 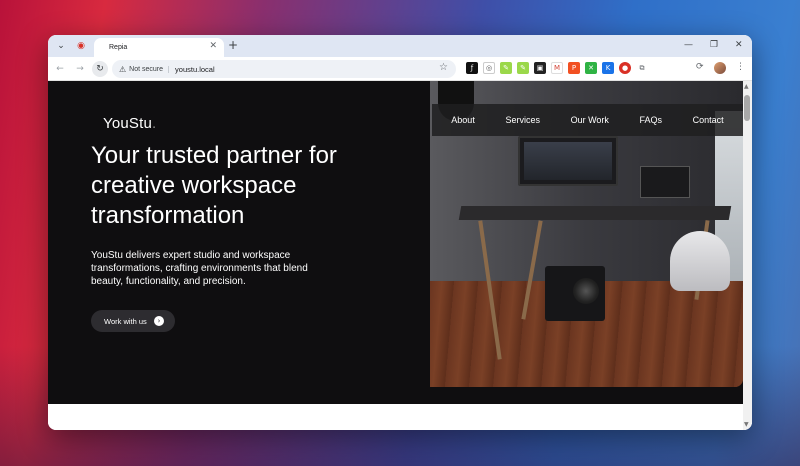 I want to click on scroll-thumb, so click(x=747, y=108).